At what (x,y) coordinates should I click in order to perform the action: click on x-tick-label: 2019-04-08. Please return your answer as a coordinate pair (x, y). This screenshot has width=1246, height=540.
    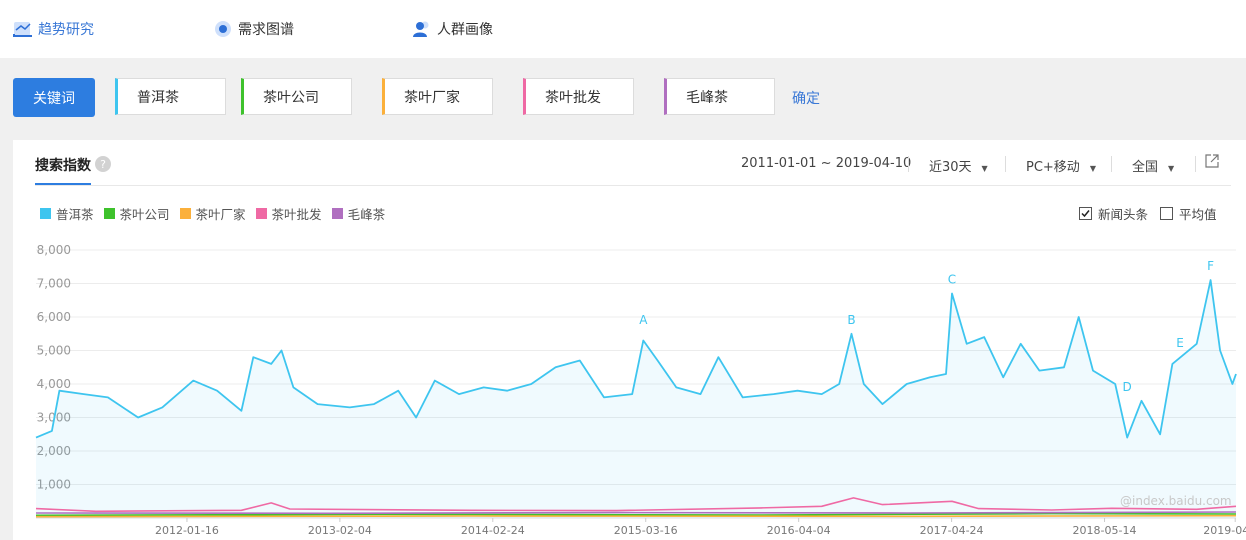
    Looking at the image, I should click on (1224, 530).